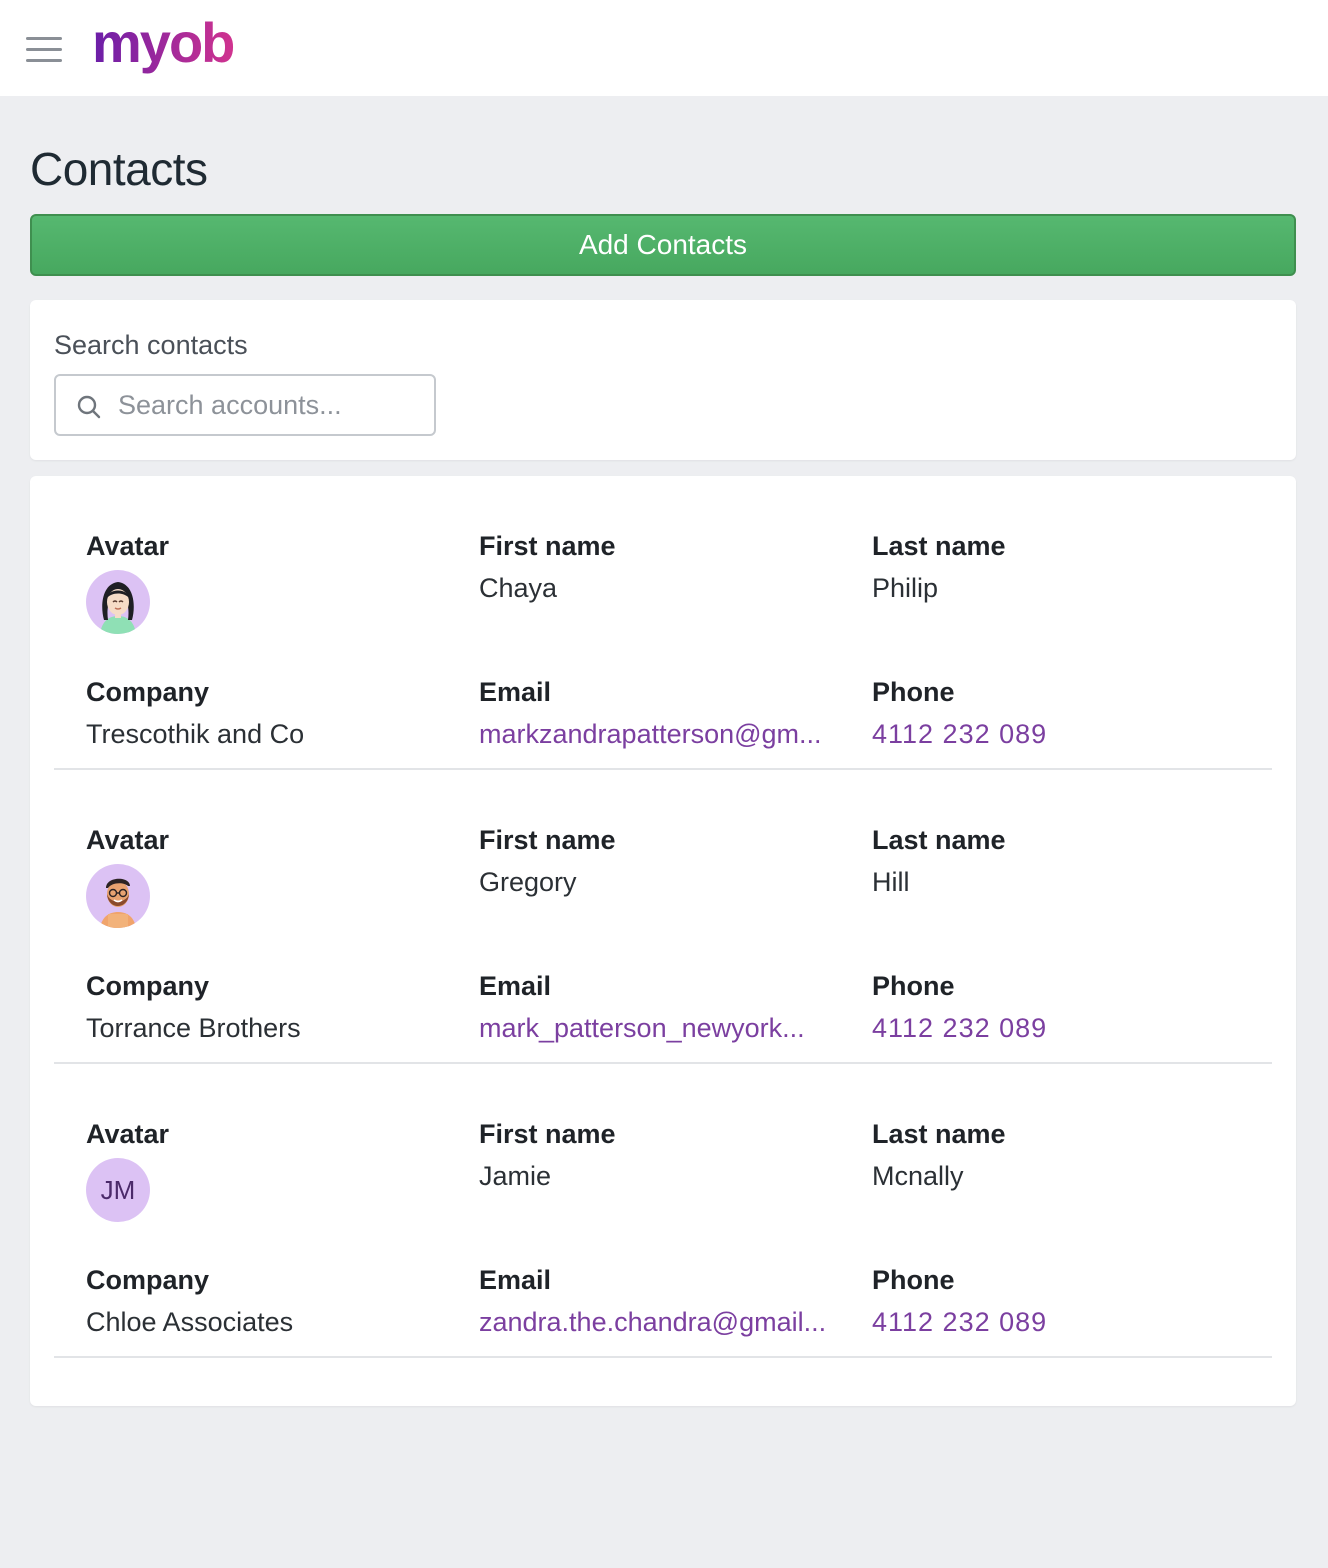 This screenshot has width=1328, height=1568. Describe the element at coordinates (1062, 567) in the screenshot. I see `last-name-field: Last name Philip` at that location.